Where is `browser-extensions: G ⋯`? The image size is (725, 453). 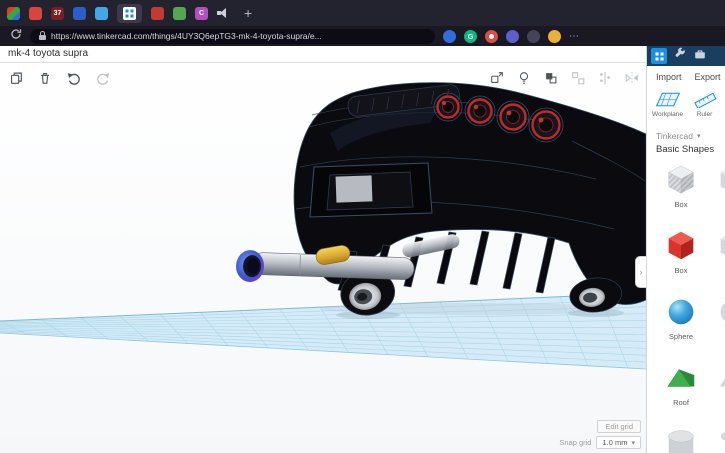
browser-extensions: G ⋯ is located at coordinates (511, 36).